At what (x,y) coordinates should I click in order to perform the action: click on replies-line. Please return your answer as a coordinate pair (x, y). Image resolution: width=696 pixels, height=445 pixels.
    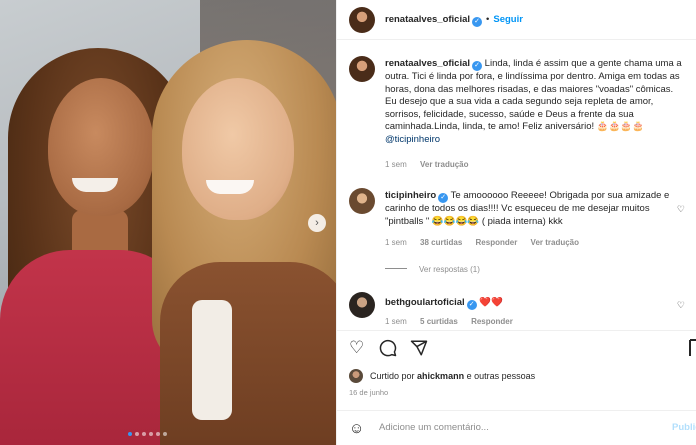
    Looking at the image, I should click on (396, 268).